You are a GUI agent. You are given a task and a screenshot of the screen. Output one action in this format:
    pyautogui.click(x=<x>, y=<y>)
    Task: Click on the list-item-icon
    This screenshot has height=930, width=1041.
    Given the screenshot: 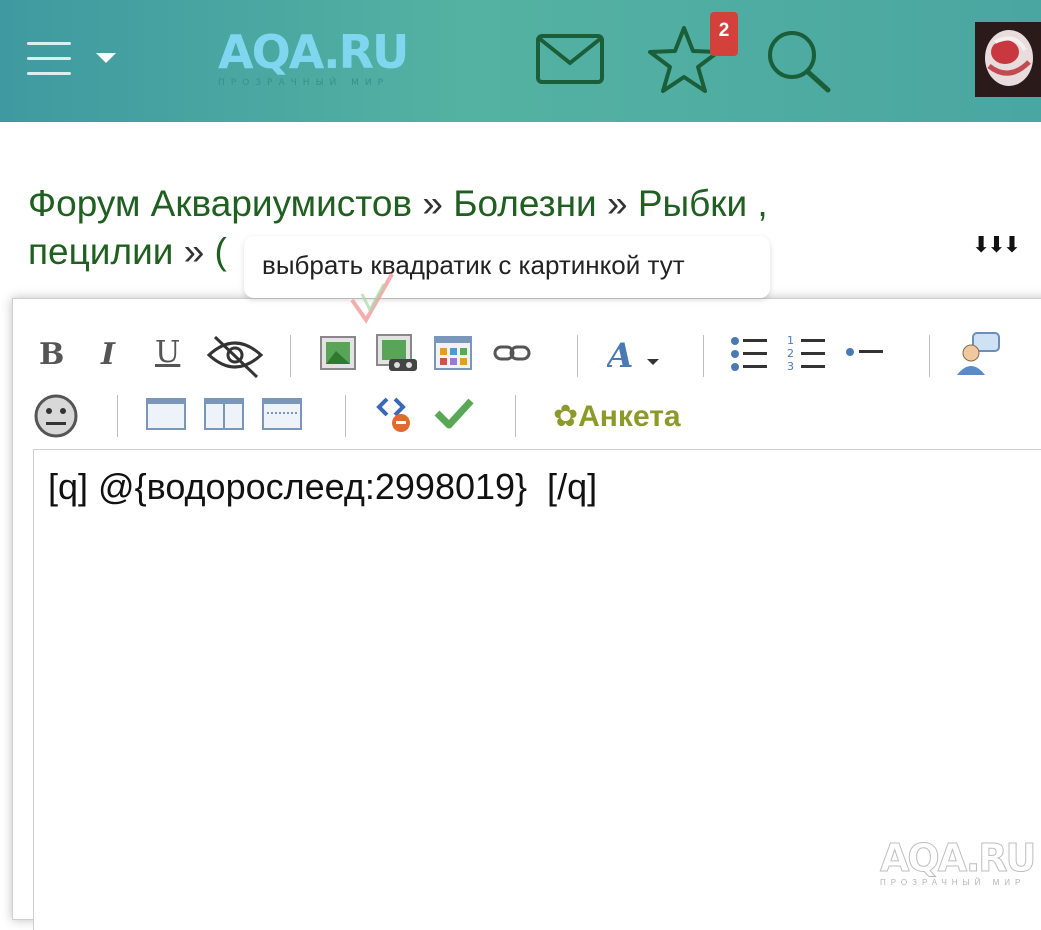 What is the action you would take?
    pyautogui.click(x=864, y=352)
    